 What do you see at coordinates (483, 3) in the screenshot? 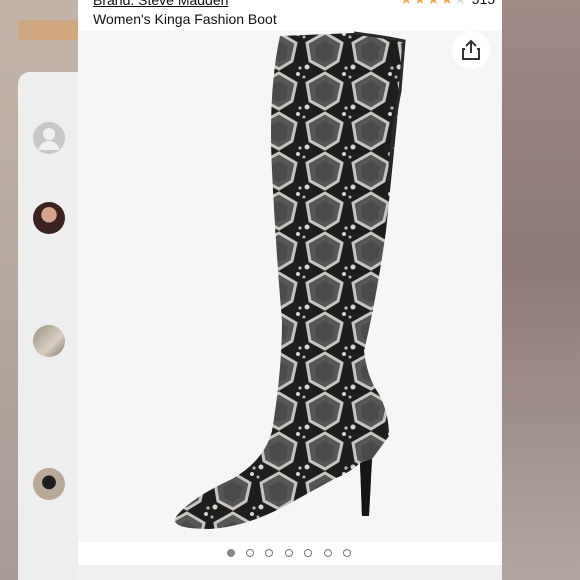
I see `rating-count: 515` at bounding box center [483, 3].